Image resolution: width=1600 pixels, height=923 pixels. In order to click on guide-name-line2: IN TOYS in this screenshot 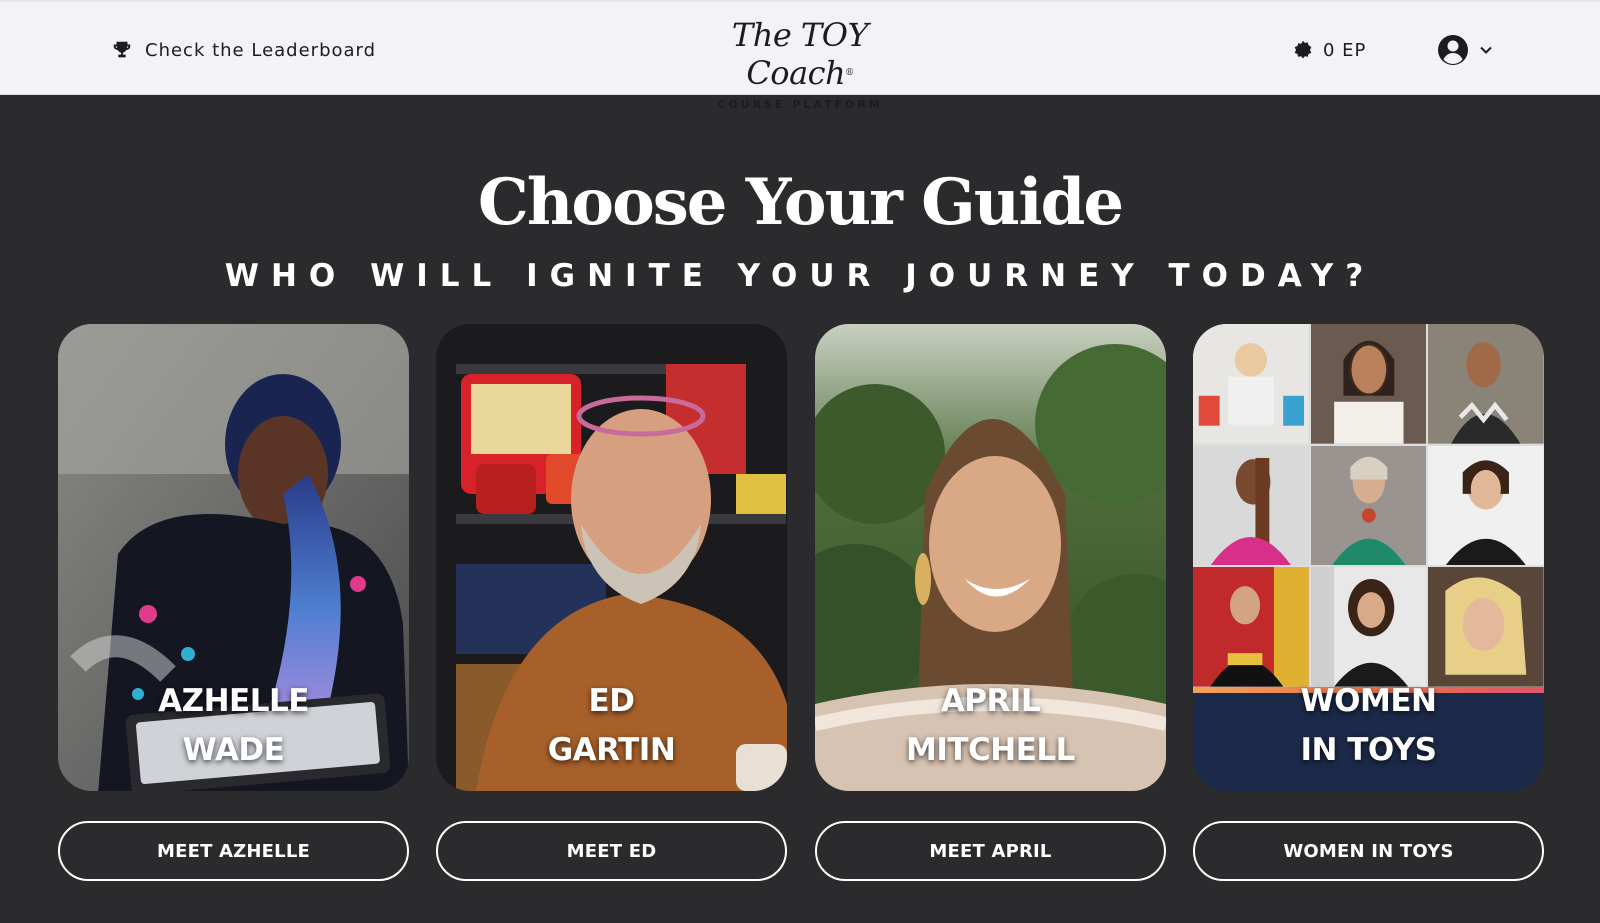, I will do `click(1368, 750)`.